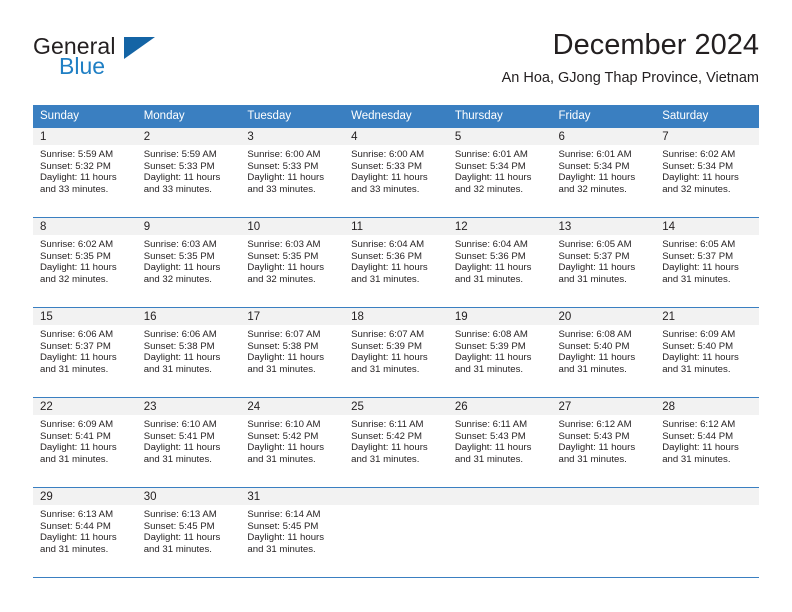 The image size is (792, 612). What do you see at coordinates (603, 116) in the screenshot?
I see `weekday-header-friday: Friday` at bounding box center [603, 116].